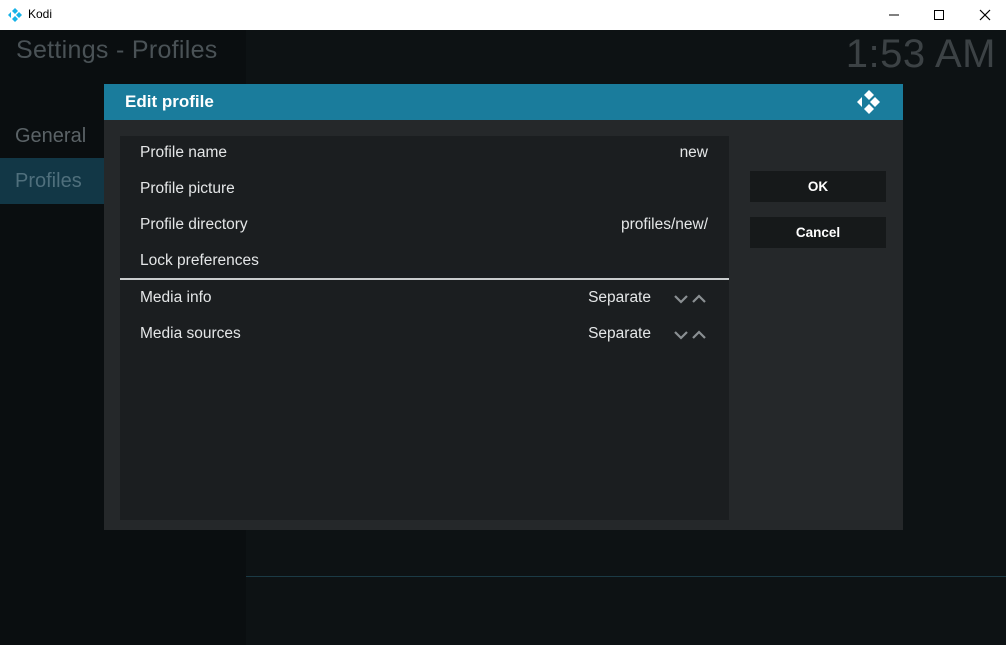 This screenshot has width=1006, height=645. I want to click on cancel-button: Cancel, so click(818, 232).